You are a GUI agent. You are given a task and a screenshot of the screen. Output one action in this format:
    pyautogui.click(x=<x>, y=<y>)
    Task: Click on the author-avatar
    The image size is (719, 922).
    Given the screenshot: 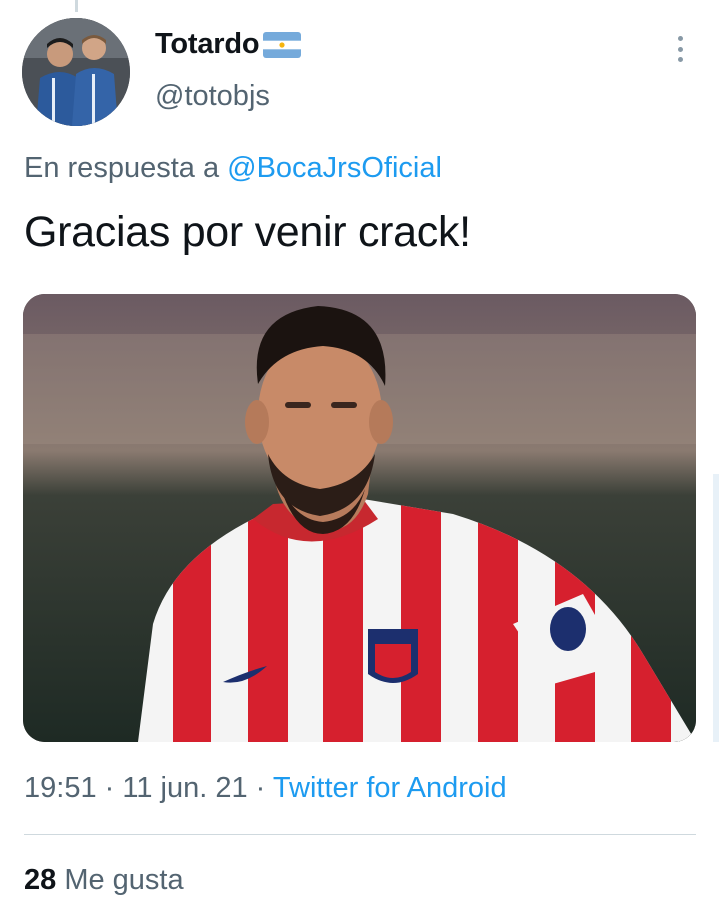 What is the action you would take?
    pyautogui.click(x=76, y=72)
    